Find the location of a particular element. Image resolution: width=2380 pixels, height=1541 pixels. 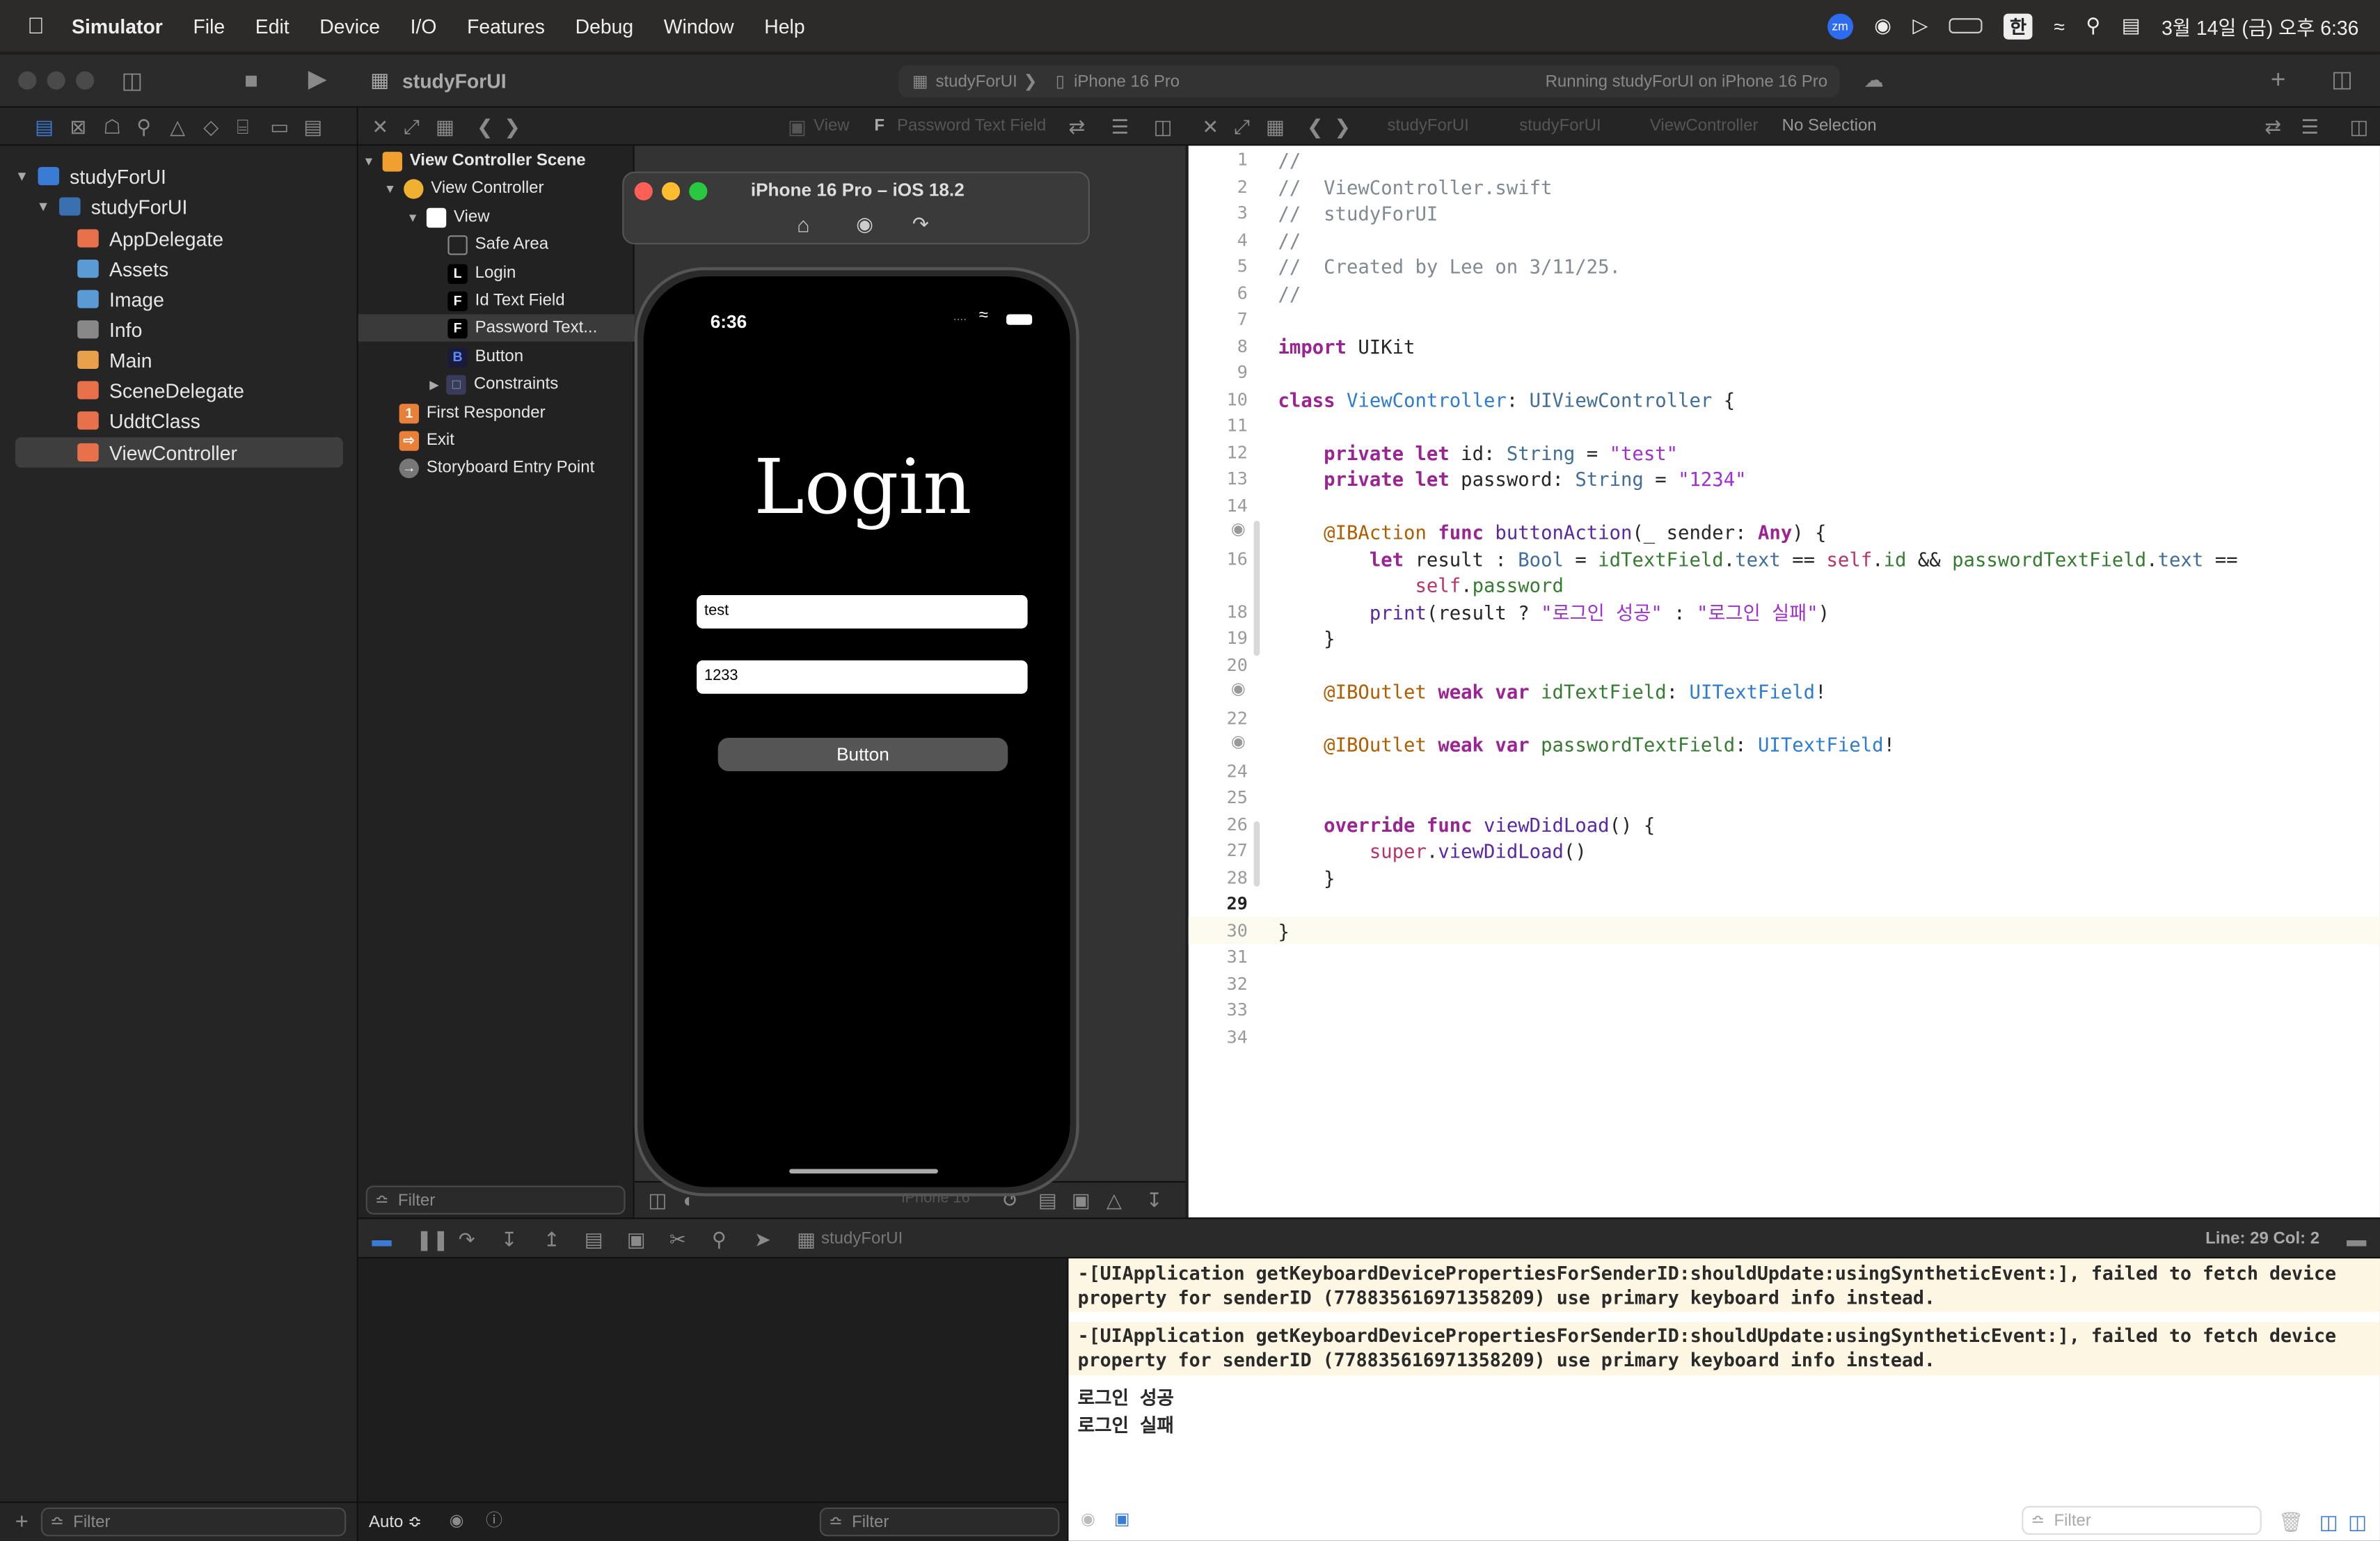

environment-icon: ✂ is located at coordinates (677, 1239).